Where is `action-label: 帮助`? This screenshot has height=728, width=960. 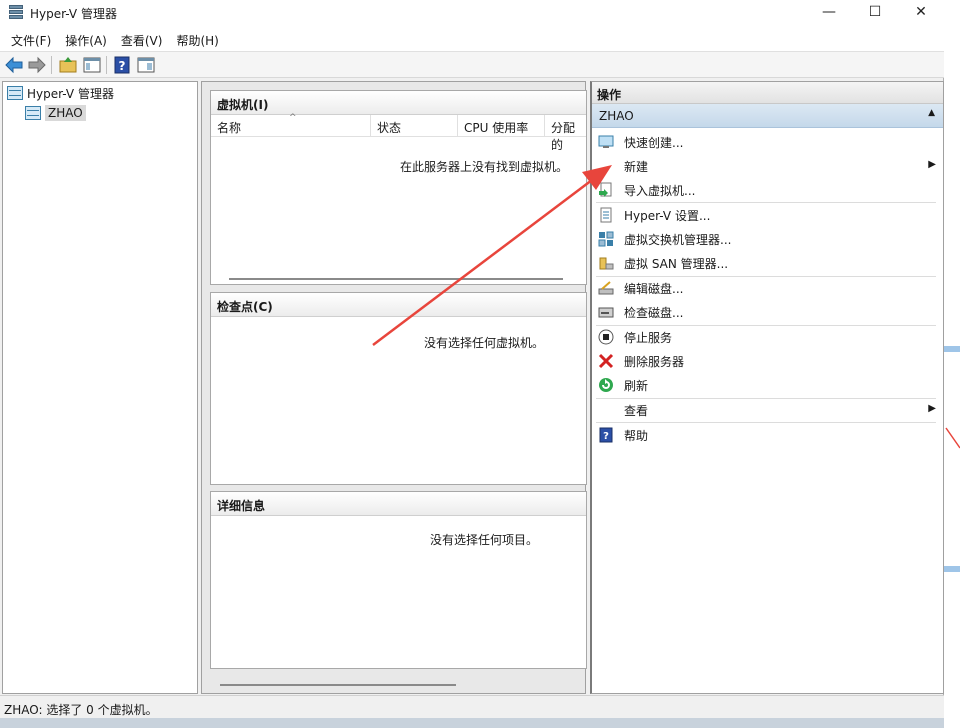 action-label: 帮助 is located at coordinates (636, 435).